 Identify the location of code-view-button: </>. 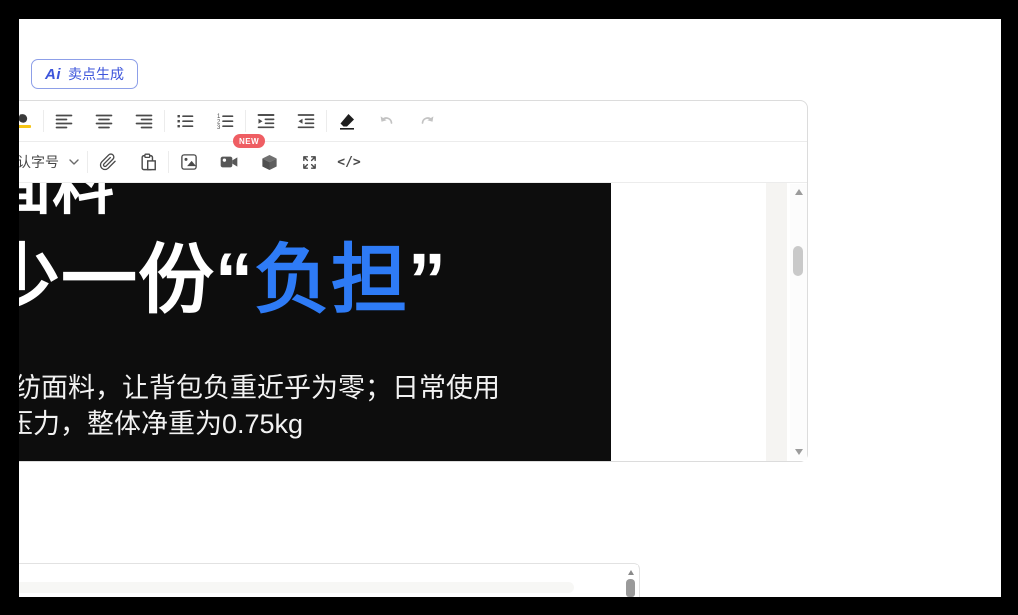
(349, 162).